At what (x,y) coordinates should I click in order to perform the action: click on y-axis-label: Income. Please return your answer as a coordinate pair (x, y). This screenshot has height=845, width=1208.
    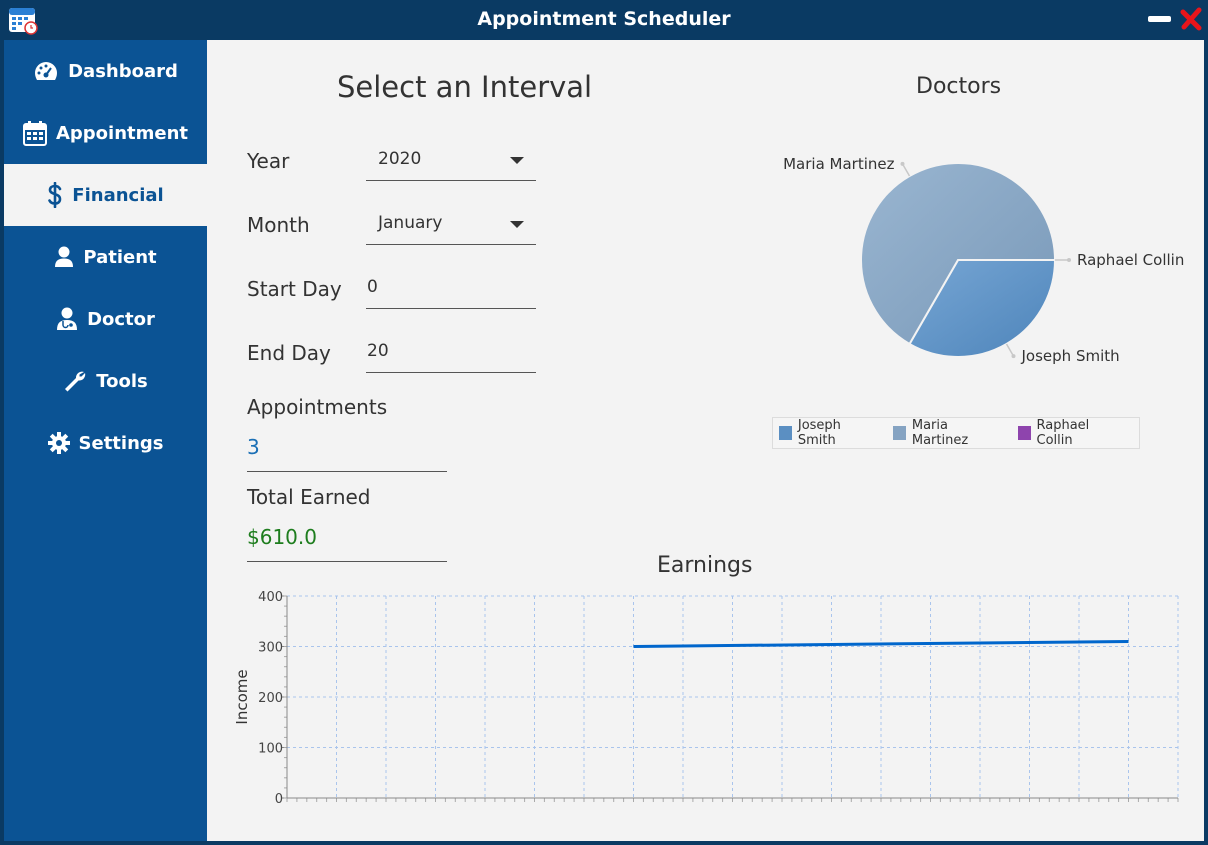
    Looking at the image, I should click on (242, 696).